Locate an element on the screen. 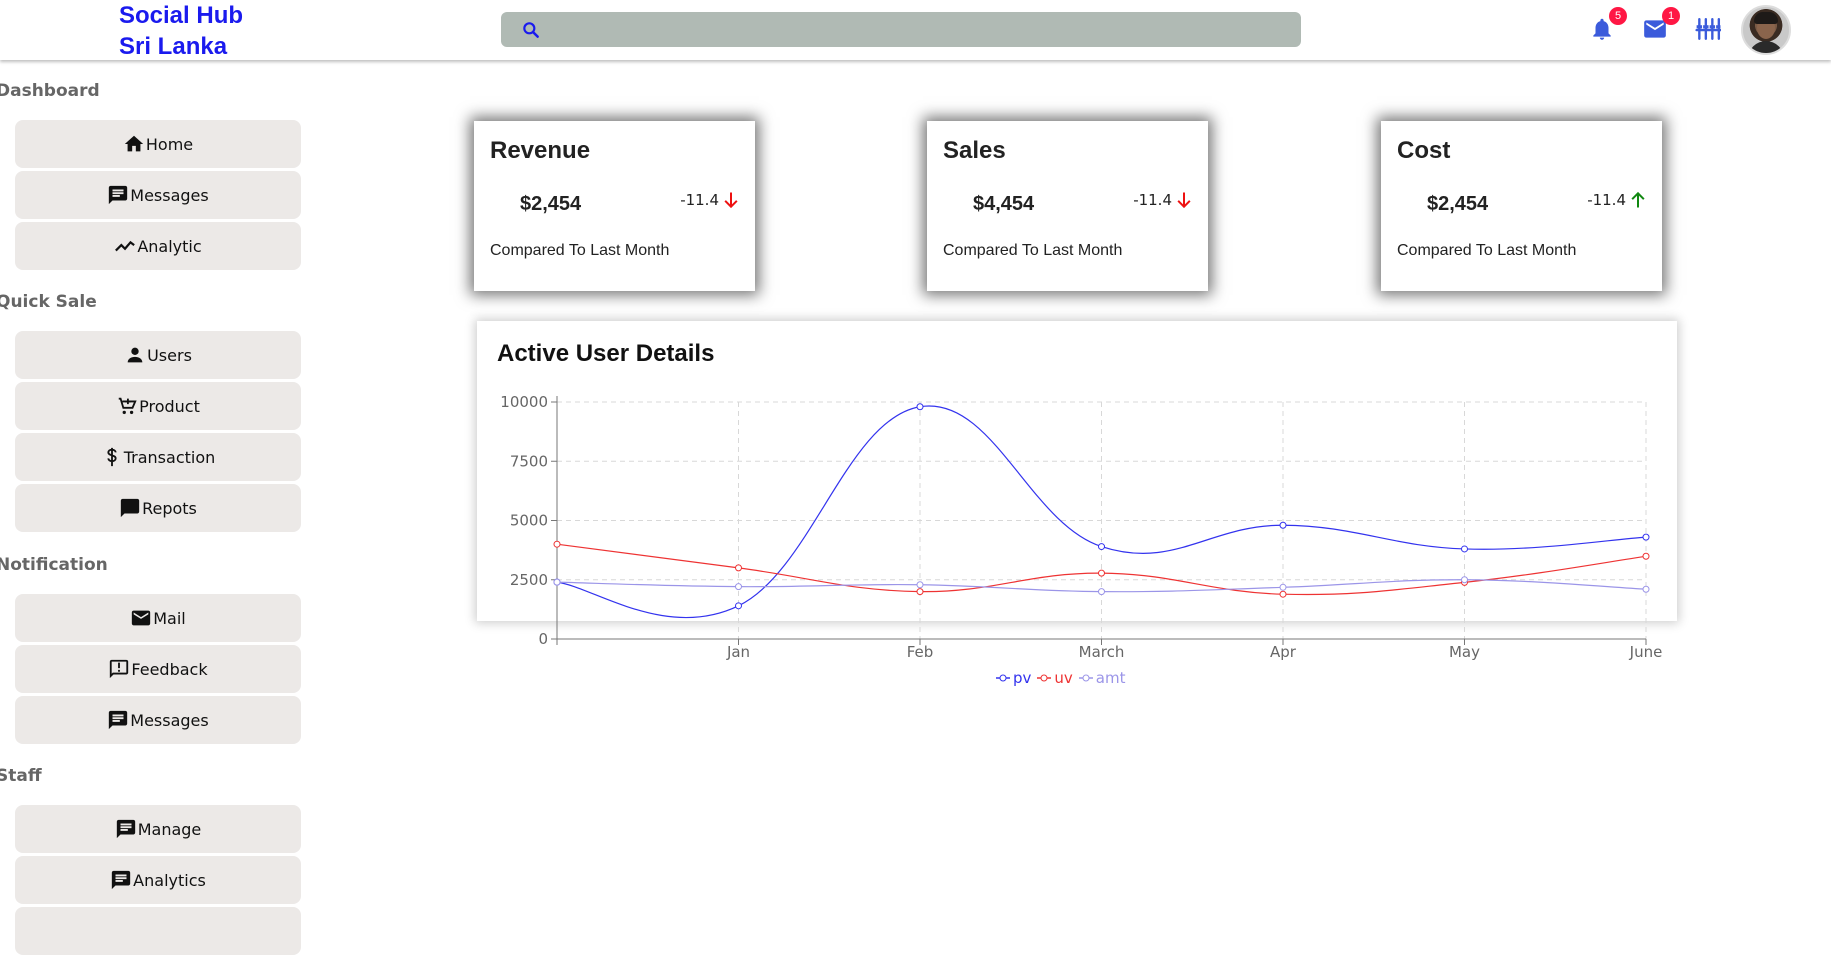 This screenshot has width=1831, height=955. sidebar-item-partial is located at coordinates (158, 931).